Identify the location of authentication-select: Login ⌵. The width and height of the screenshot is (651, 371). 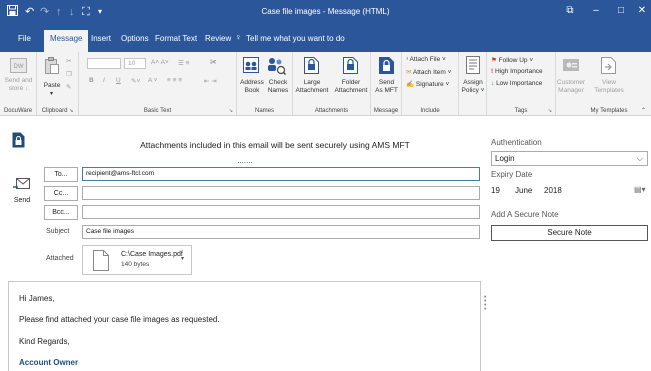
(569, 158).